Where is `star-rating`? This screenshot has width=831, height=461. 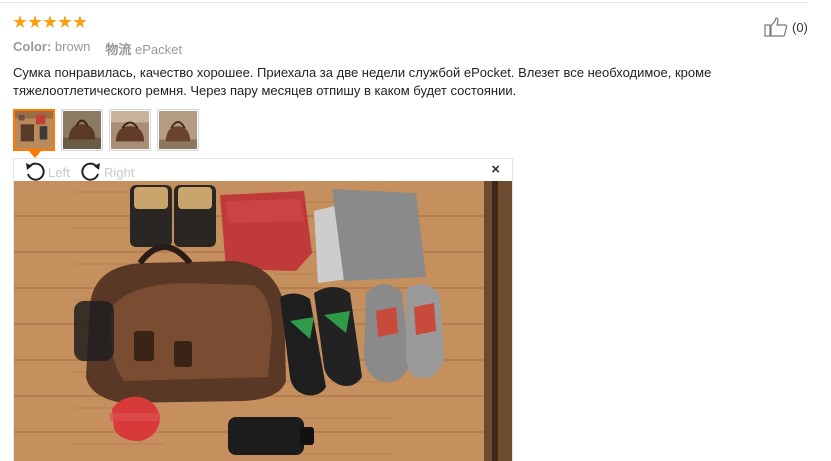 star-rating is located at coordinates (50, 22).